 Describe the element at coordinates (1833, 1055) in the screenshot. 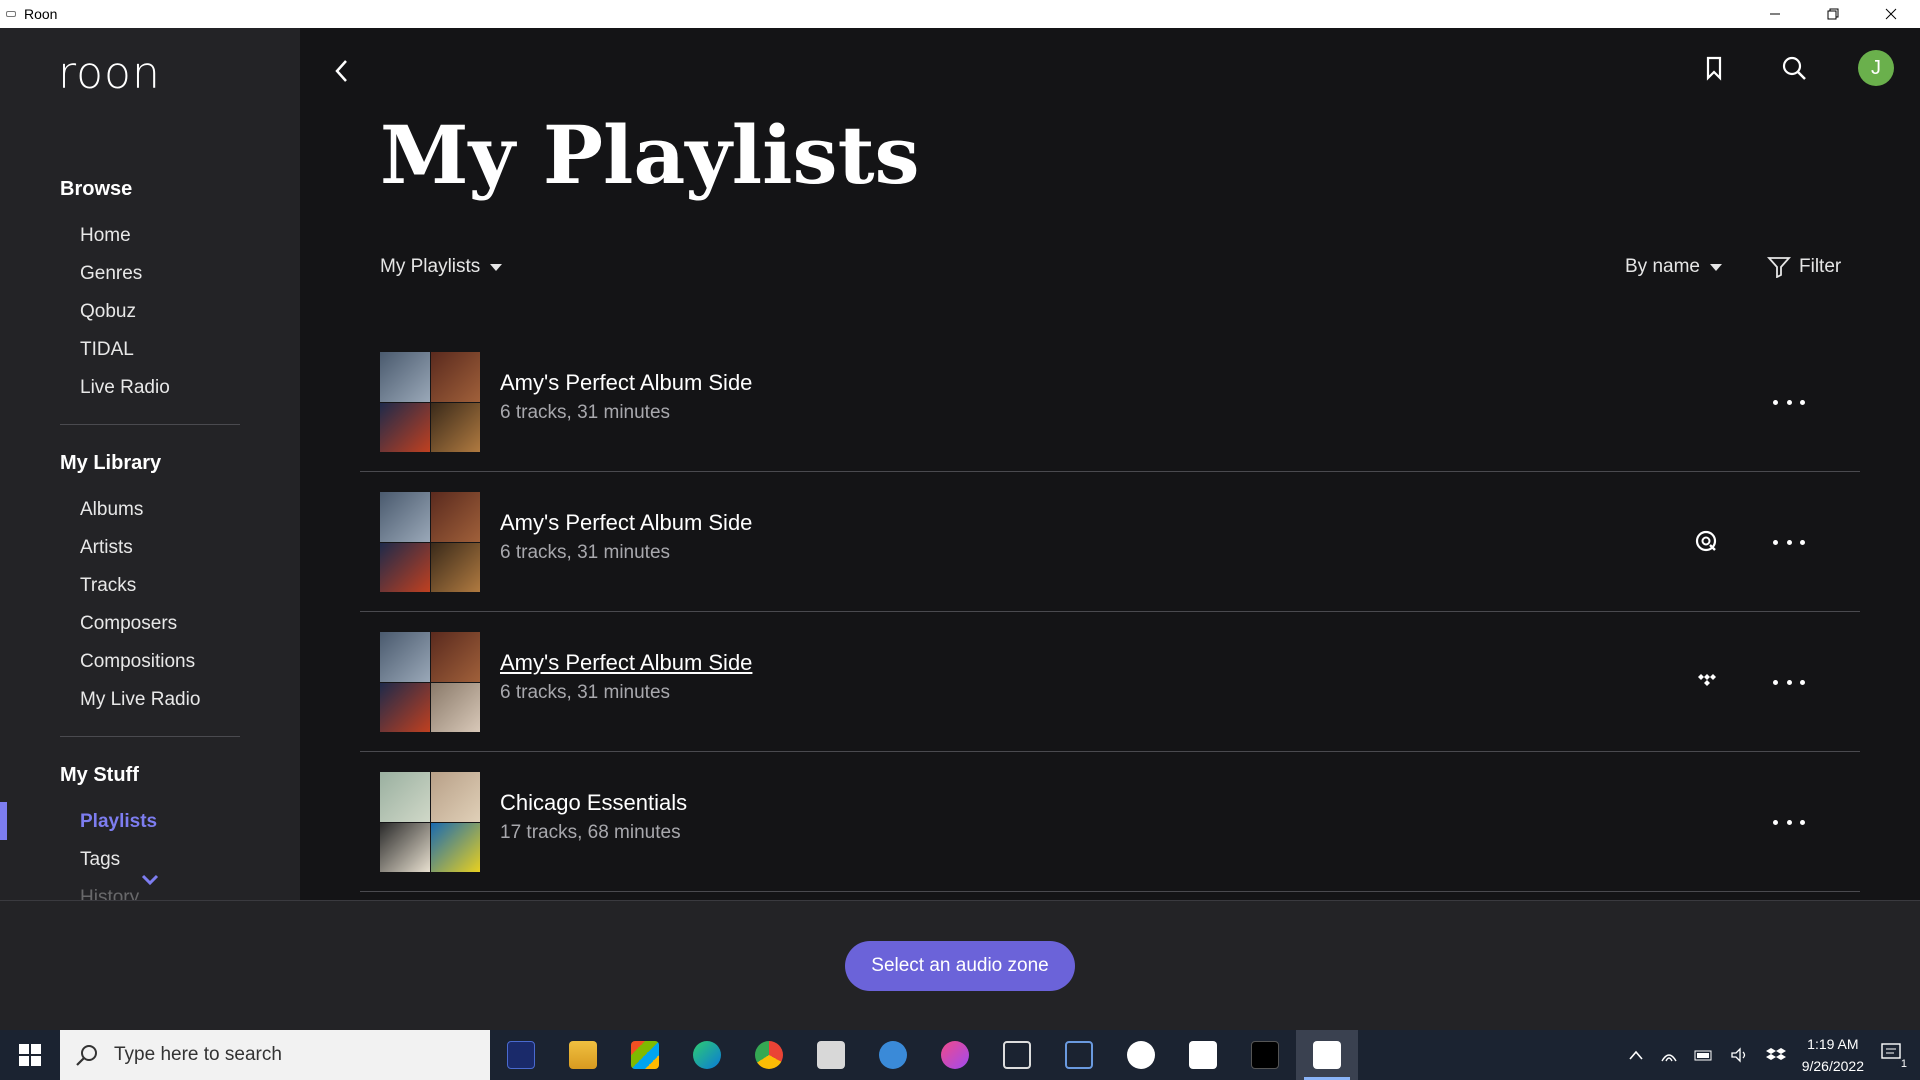

I see `taskbar-clock: 1:19 AM 9/26/2022` at that location.